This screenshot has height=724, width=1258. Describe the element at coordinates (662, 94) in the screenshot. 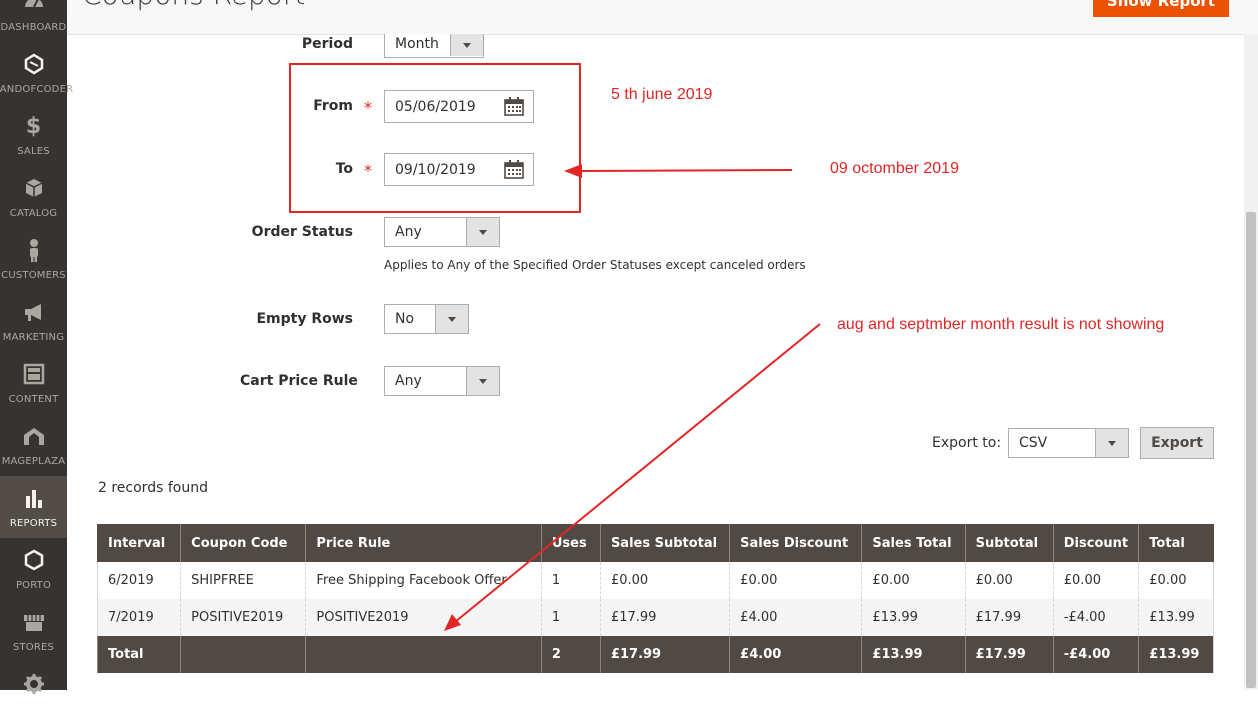

I see `annotation-from-note: 5 th june 2019` at that location.